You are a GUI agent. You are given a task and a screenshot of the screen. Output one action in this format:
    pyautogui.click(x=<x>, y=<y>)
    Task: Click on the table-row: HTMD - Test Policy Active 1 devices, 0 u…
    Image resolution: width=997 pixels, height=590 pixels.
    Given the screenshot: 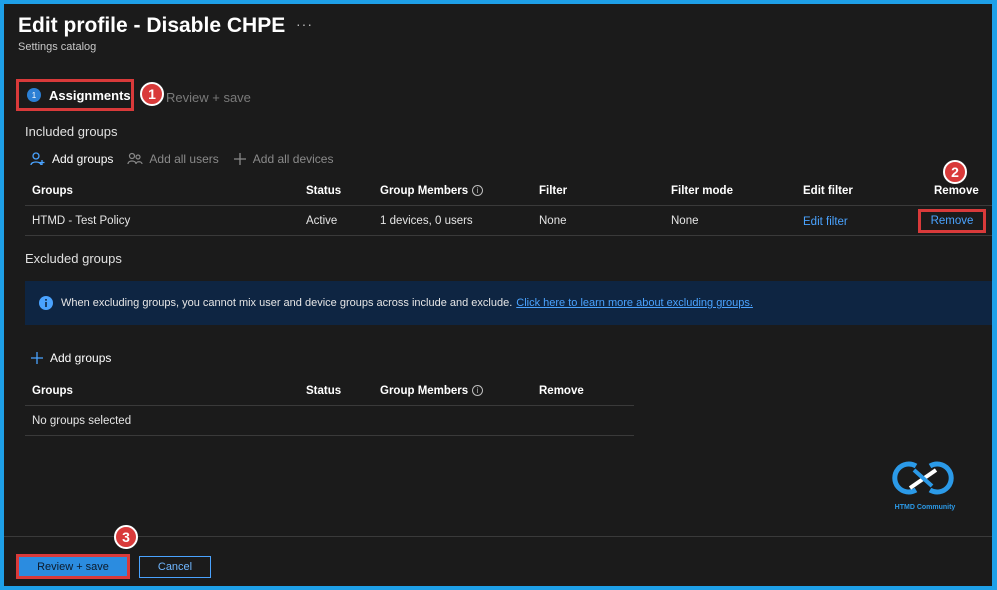 What is the action you would take?
    pyautogui.click(x=508, y=221)
    